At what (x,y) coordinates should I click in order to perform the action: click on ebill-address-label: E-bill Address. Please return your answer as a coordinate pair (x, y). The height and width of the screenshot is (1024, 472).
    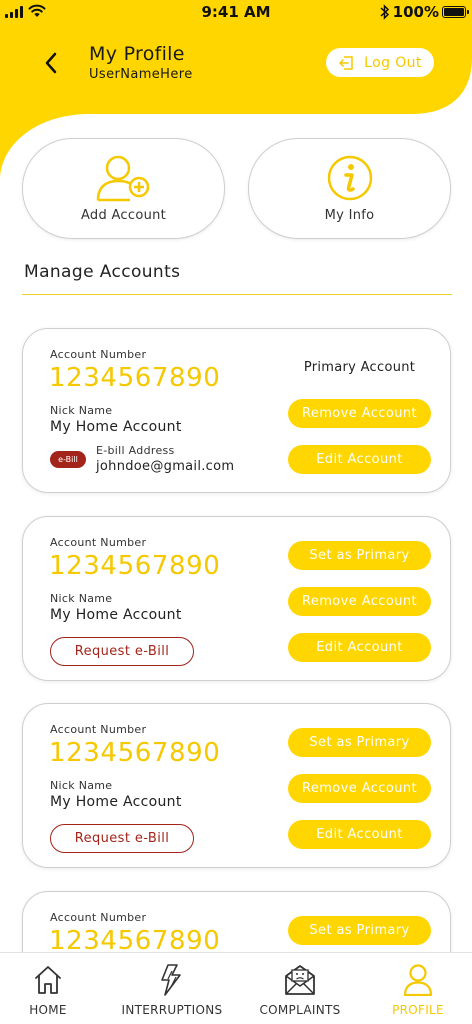
    Looking at the image, I should click on (135, 450).